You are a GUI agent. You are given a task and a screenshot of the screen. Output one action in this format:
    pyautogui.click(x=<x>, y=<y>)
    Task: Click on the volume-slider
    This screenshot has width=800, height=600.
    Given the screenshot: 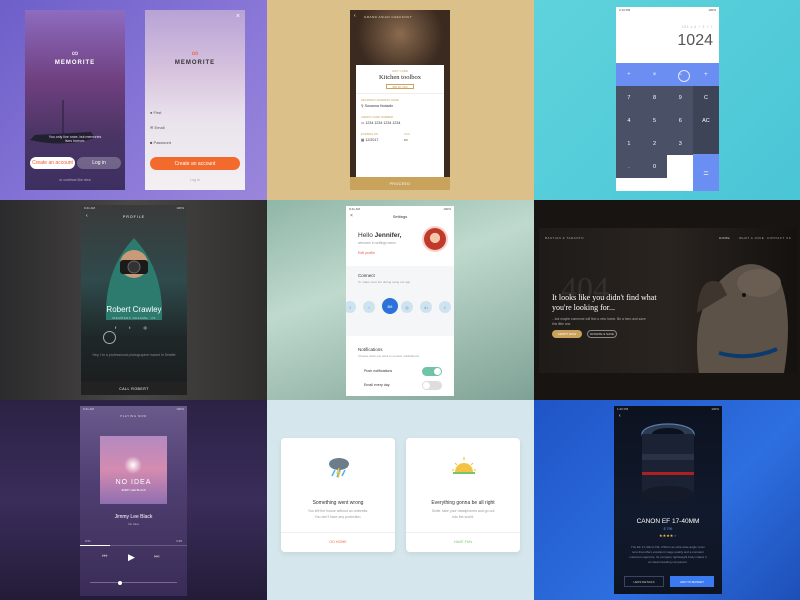 What is the action you would take?
    pyautogui.click(x=133, y=582)
    